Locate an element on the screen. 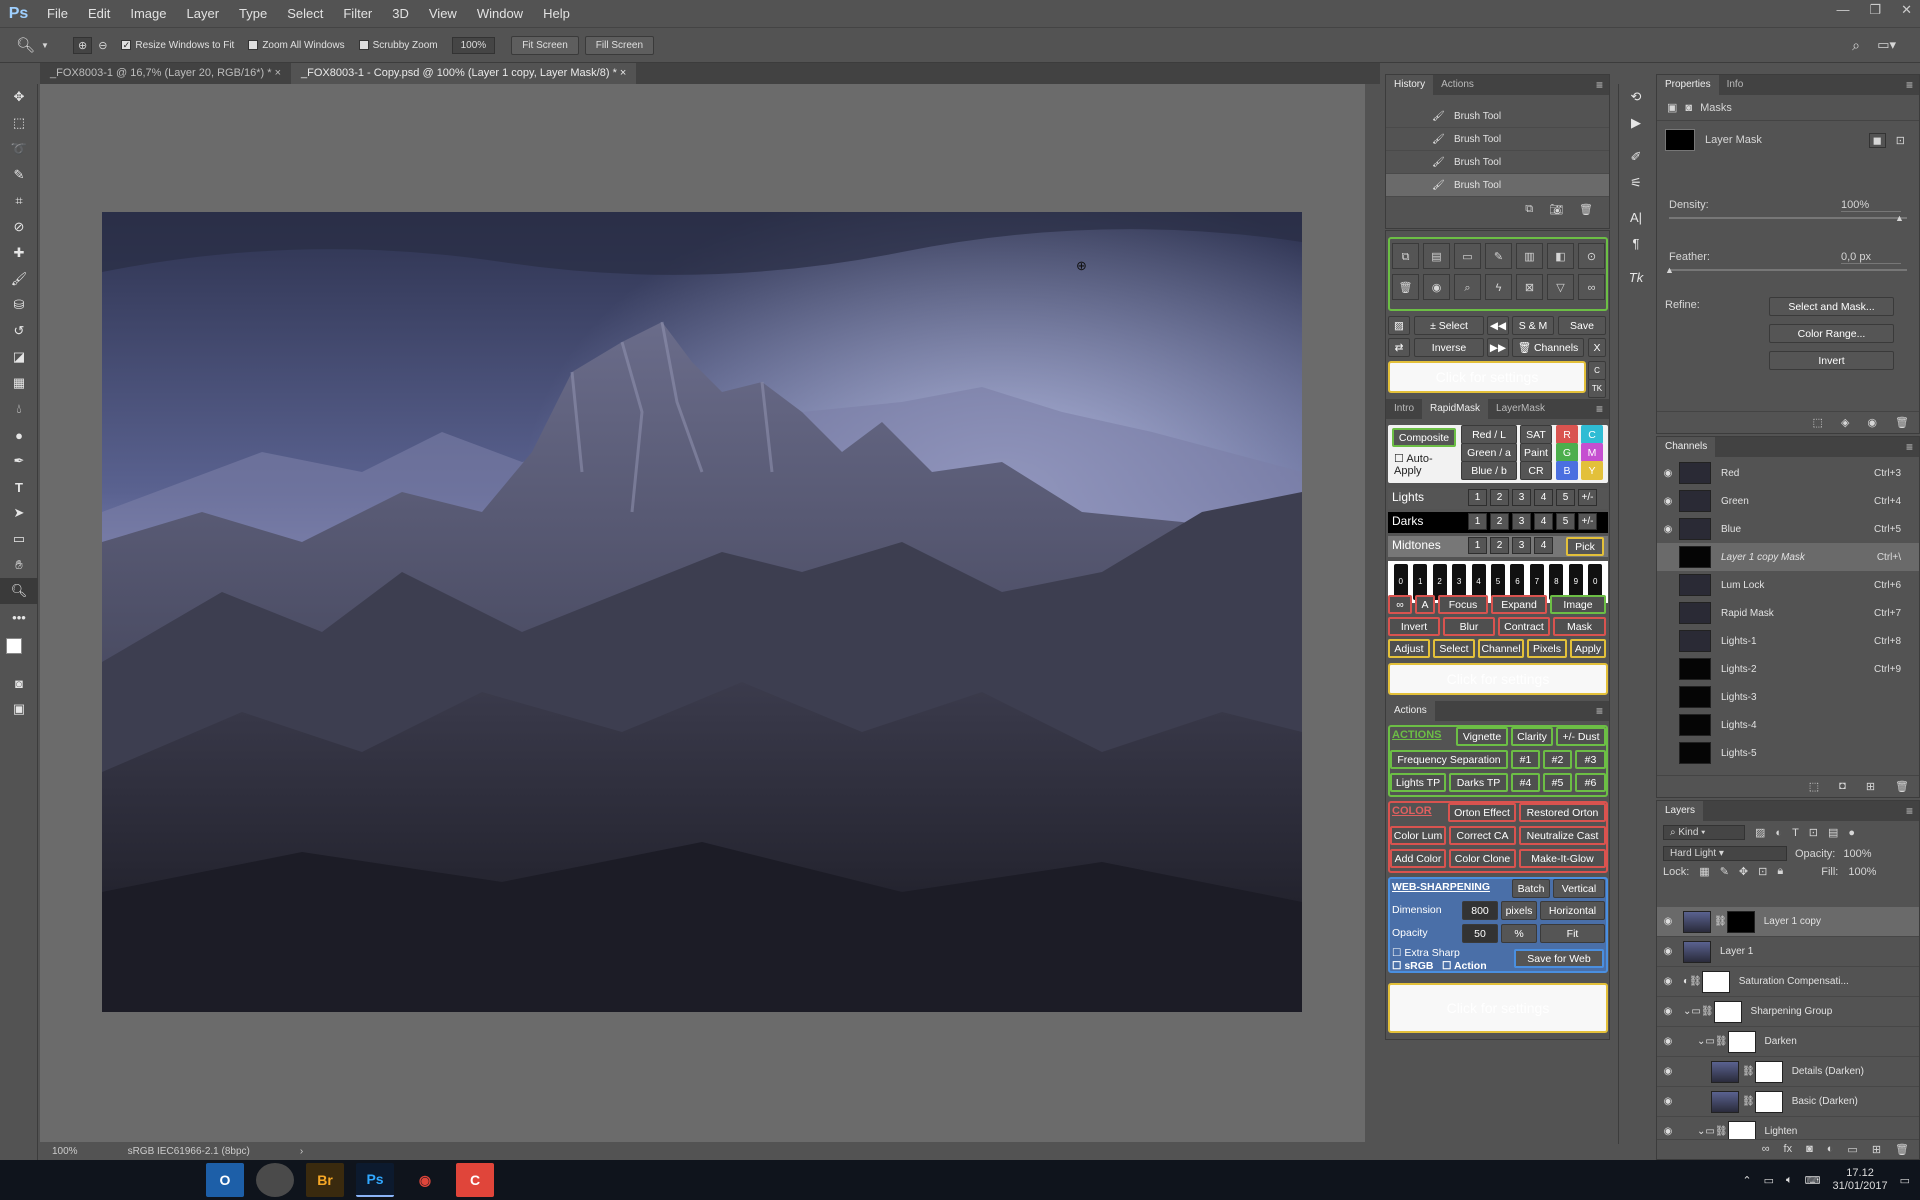  mask-cross-icon: ⊠ is located at coordinates (1529, 287).